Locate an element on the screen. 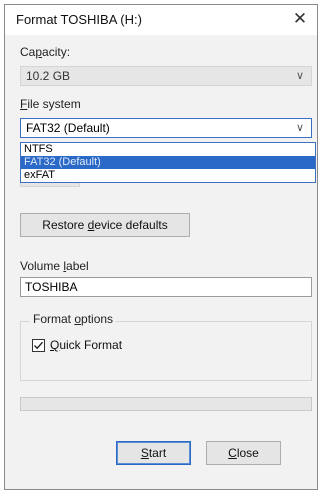 This screenshot has height=494, width=324. dialog-title: Format TOSHIBA (H:) is located at coordinates (79, 19).